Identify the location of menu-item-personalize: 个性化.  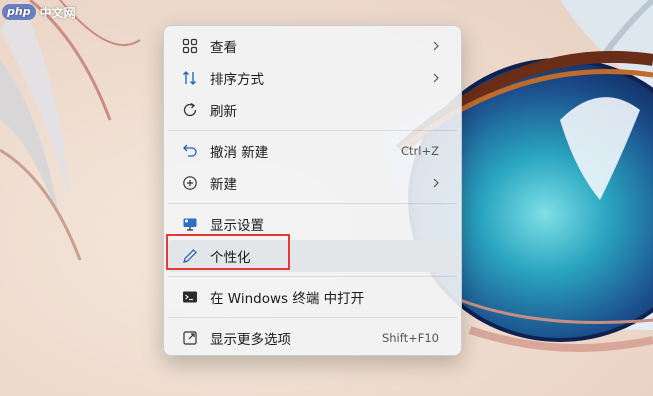
(312, 256).